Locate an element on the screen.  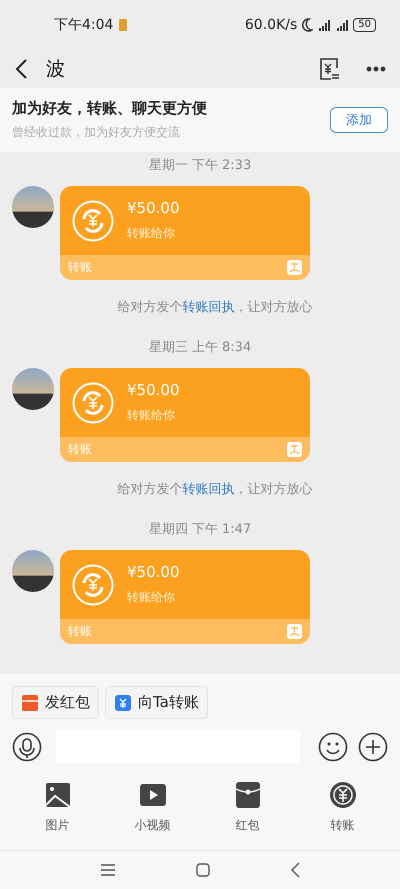
yuan-coin-icon is located at coordinates (342, 795).